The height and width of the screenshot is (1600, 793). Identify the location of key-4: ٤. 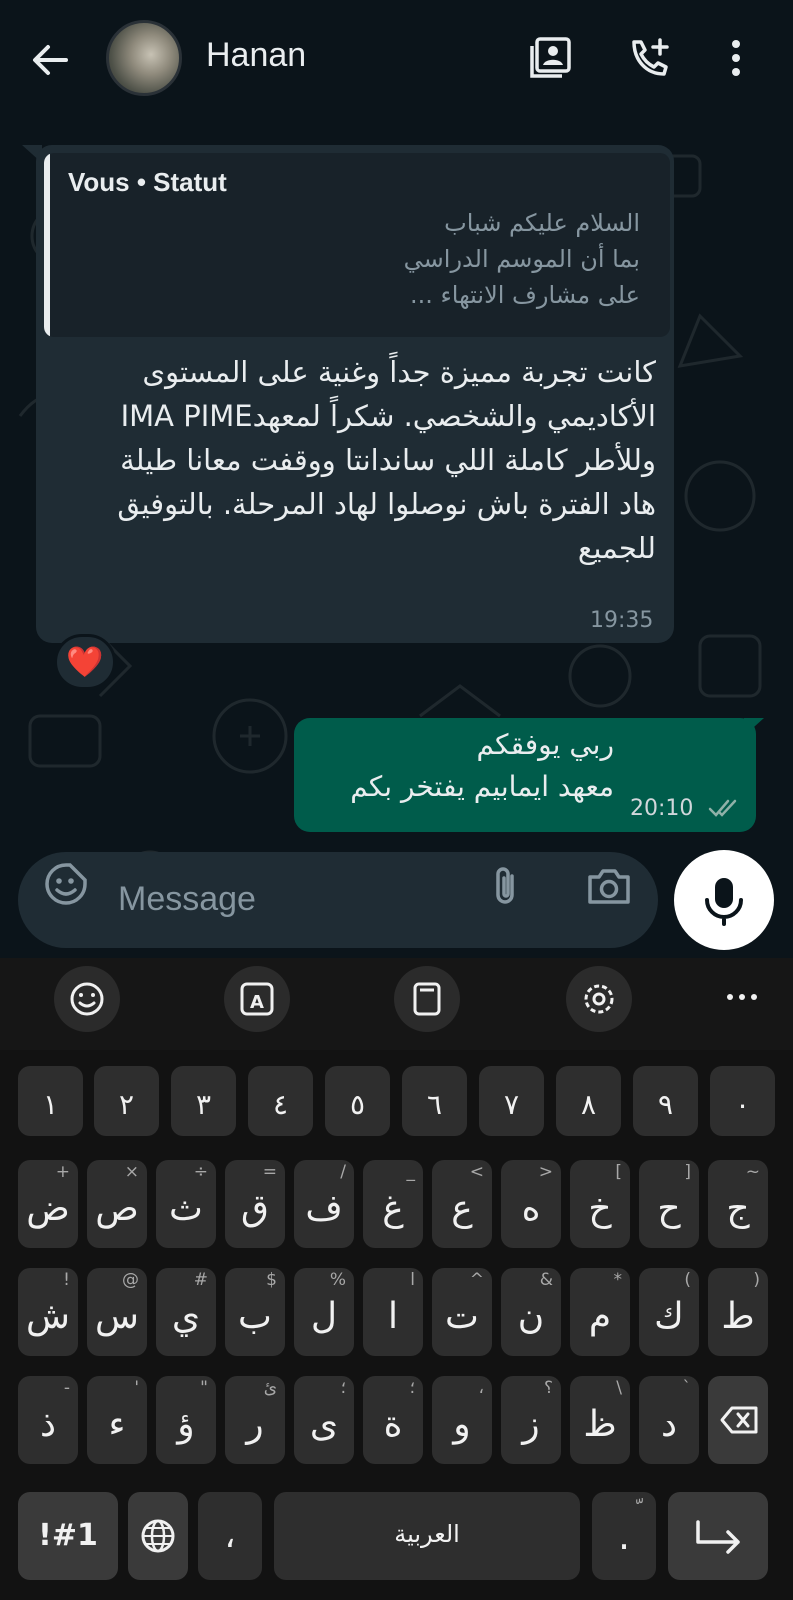
(280, 1101).